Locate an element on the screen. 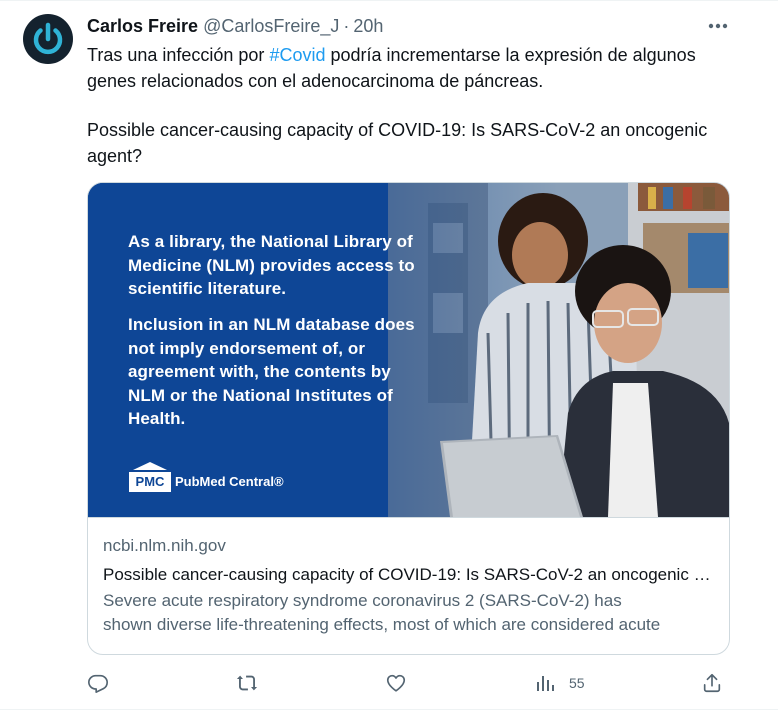  pmc-name: PubMed Central® is located at coordinates (229, 481).